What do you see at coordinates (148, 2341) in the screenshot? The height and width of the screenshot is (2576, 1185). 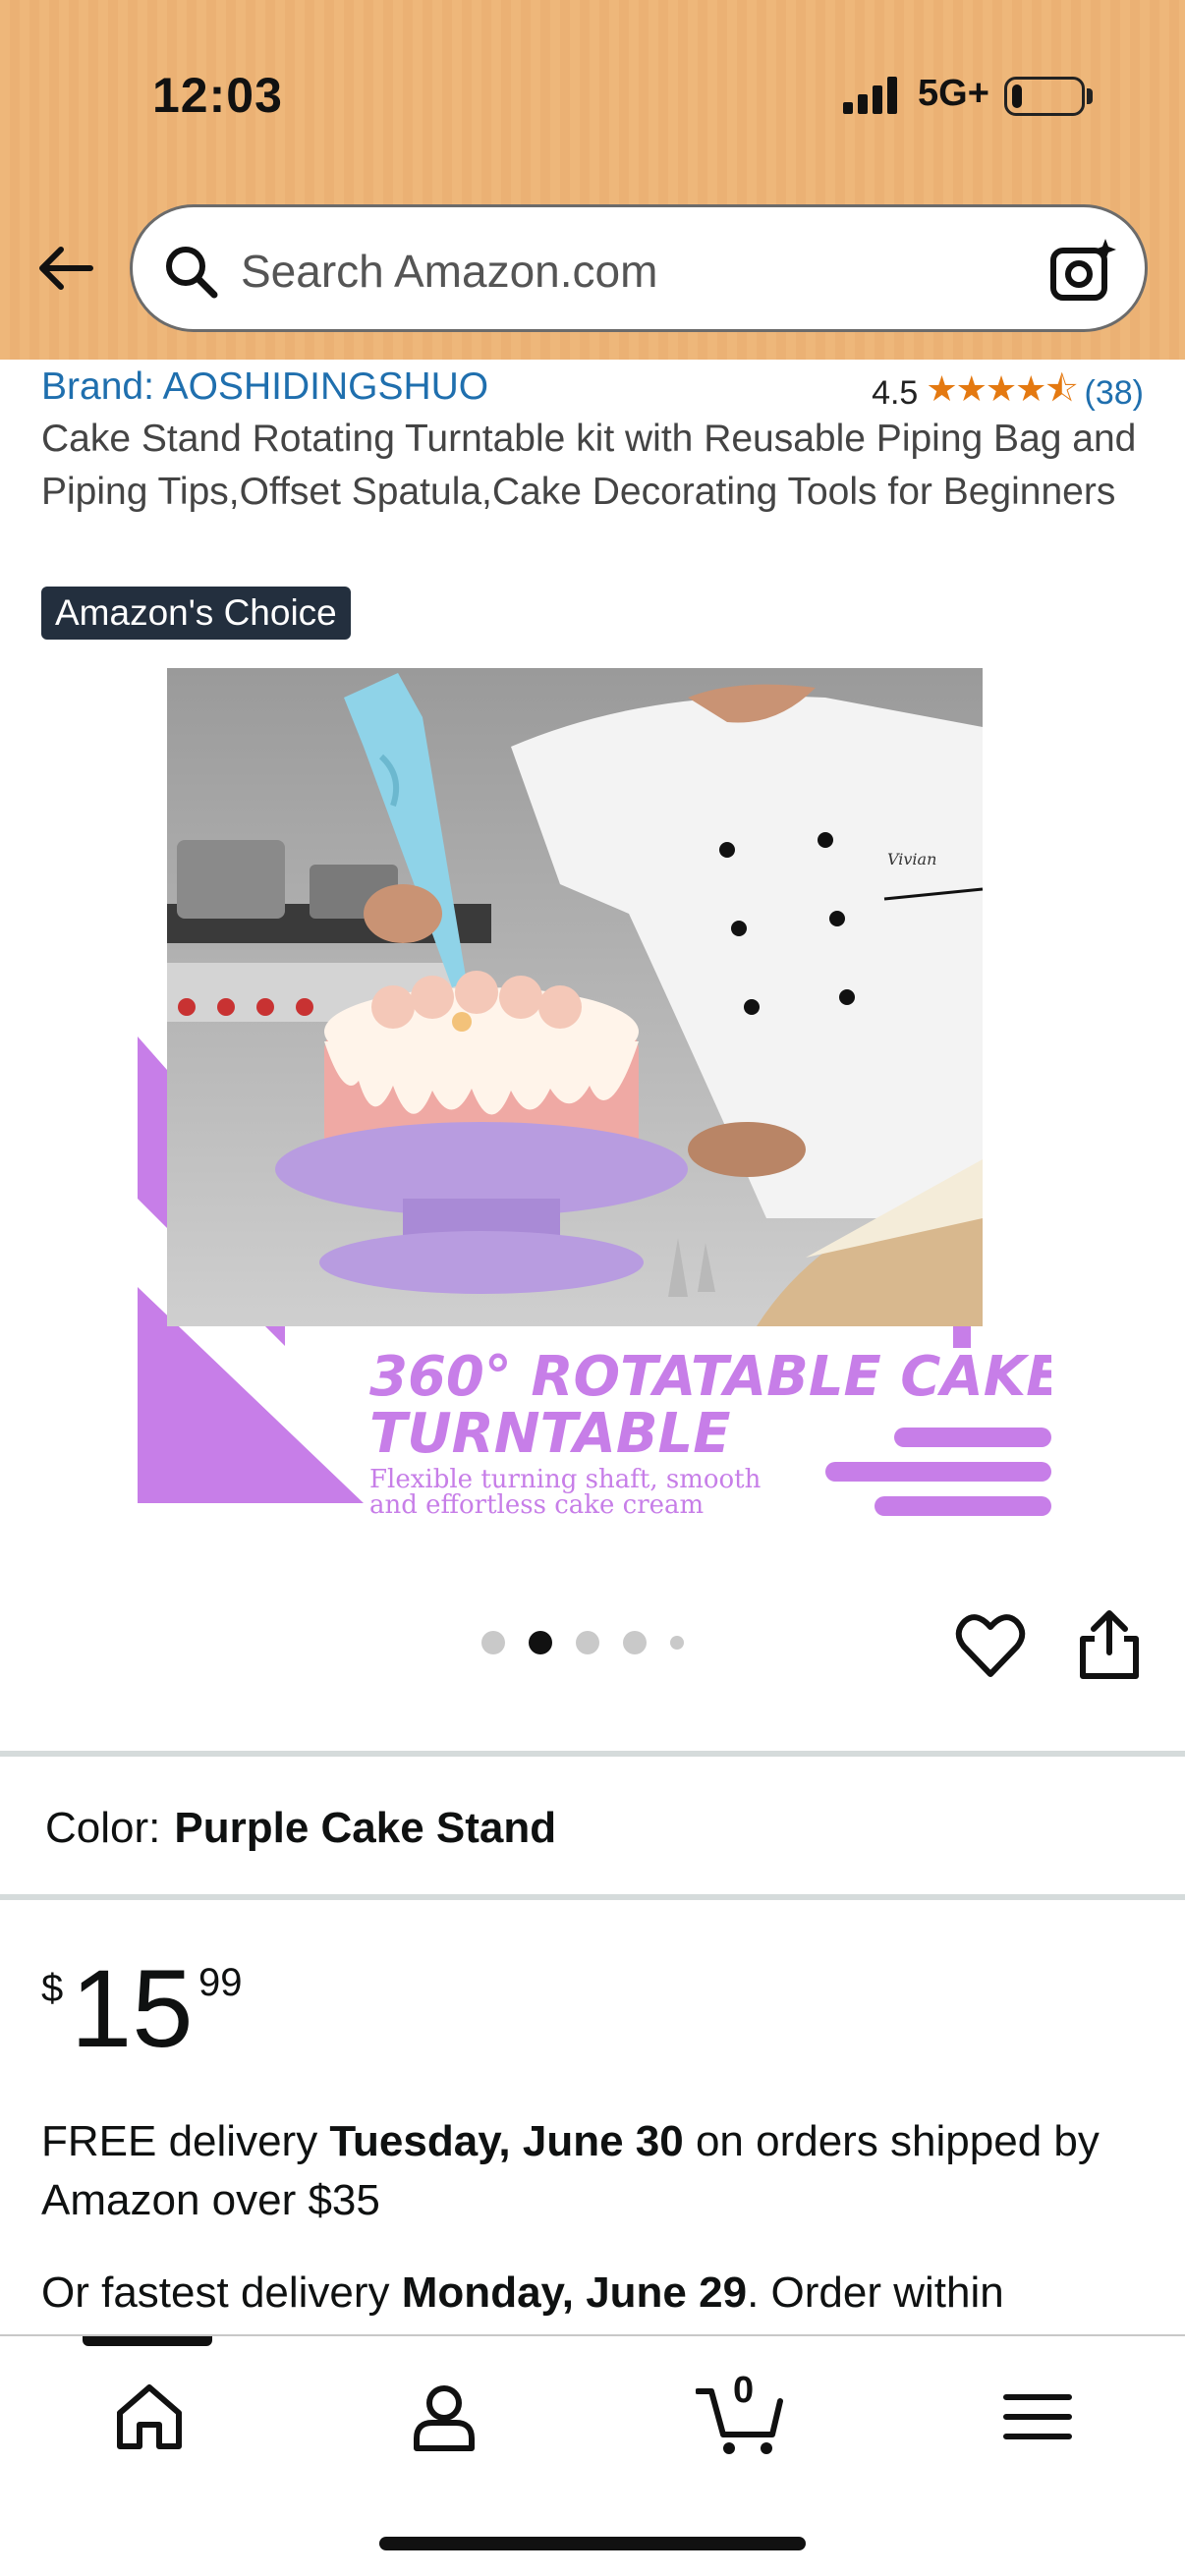 I see `active-tab-indicator` at bounding box center [148, 2341].